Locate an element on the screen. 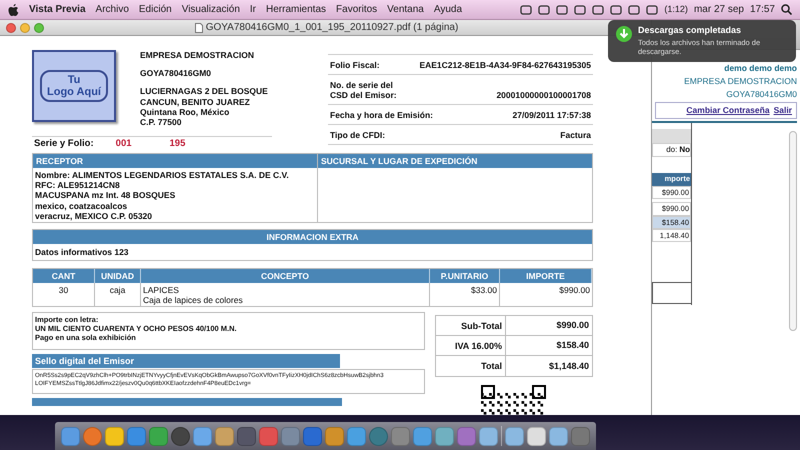 This screenshot has width=800, height=450. issuer-name: EMPRESA DEMOSTRACION is located at coordinates (197, 55).